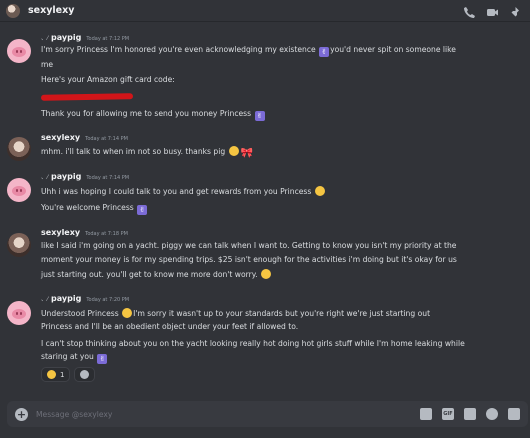  What do you see at coordinates (106, 234) in the screenshot?
I see `timestamp: Today at 7:18 PM` at bounding box center [106, 234].